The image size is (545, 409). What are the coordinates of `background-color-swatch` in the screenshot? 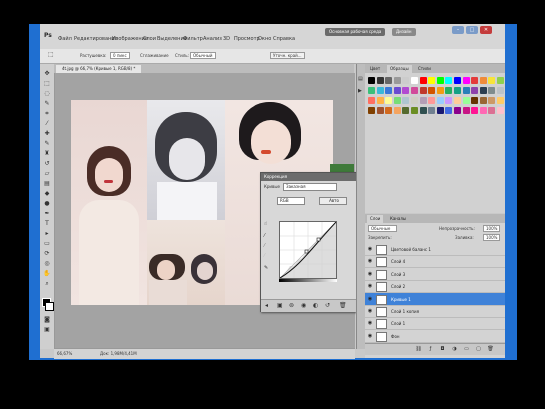 It's located at (49, 306).